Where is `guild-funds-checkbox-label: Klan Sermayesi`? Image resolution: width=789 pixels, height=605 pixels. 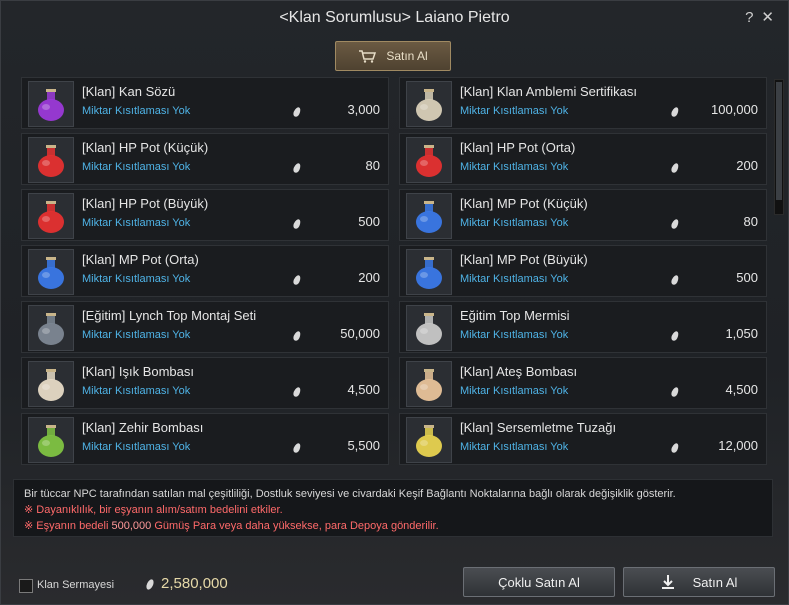
guild-funds-checkbox-label: Klan Sermayesi is located at coordinates (76, 585).